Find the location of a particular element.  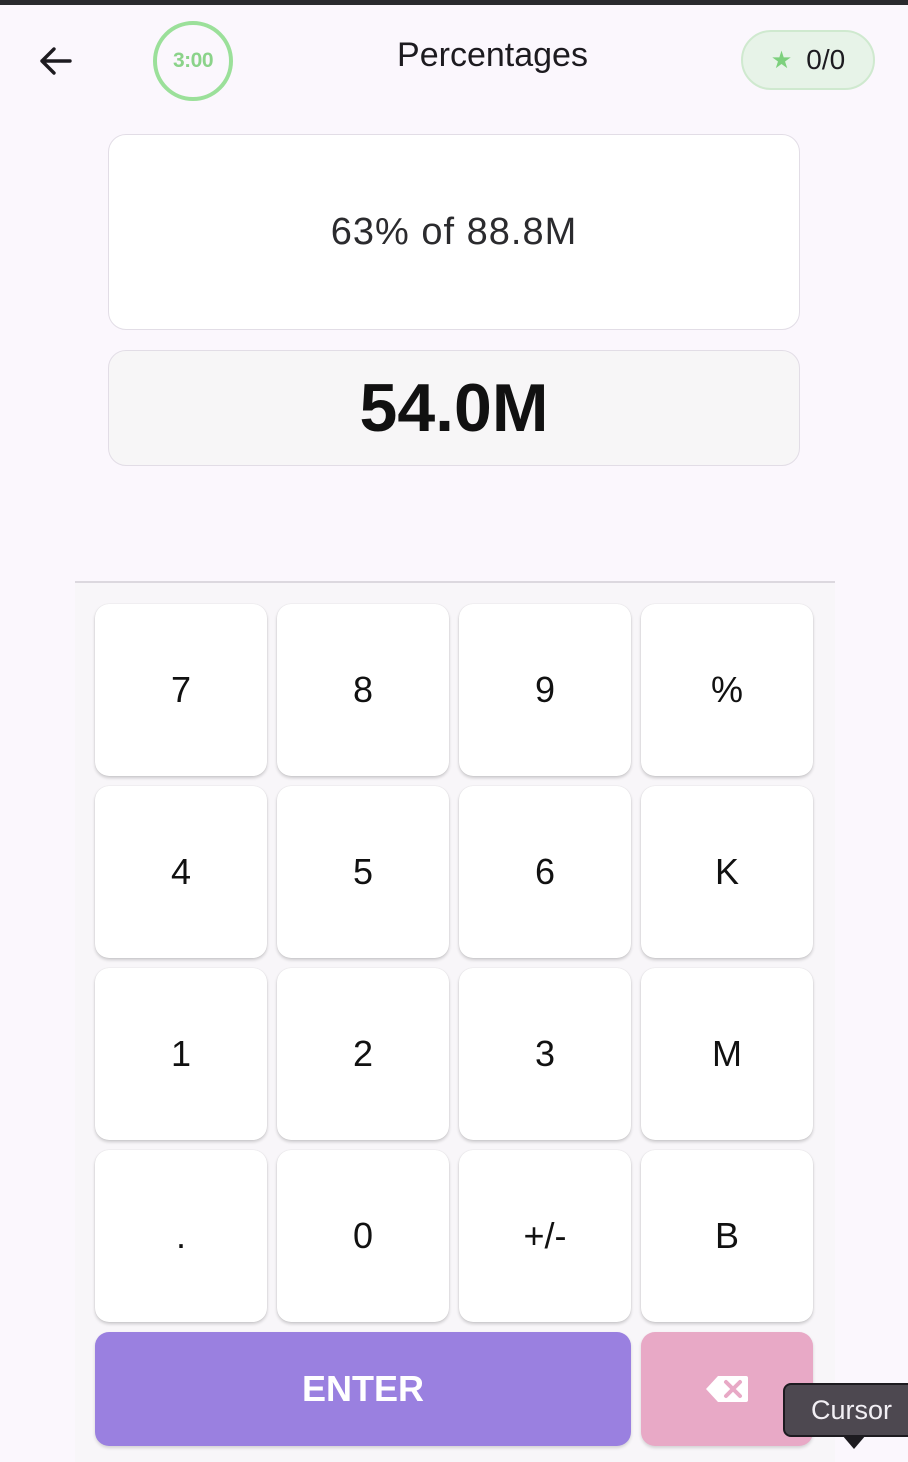

answer-field: 54.0M is located at coordinates (454, 408).